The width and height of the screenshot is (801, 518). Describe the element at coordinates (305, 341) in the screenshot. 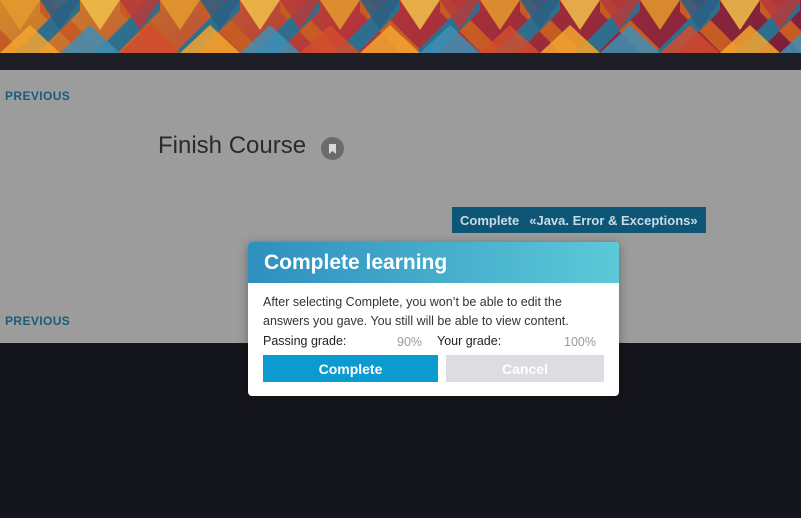

I see `passing-grade-label: Passing grade:` at that location.